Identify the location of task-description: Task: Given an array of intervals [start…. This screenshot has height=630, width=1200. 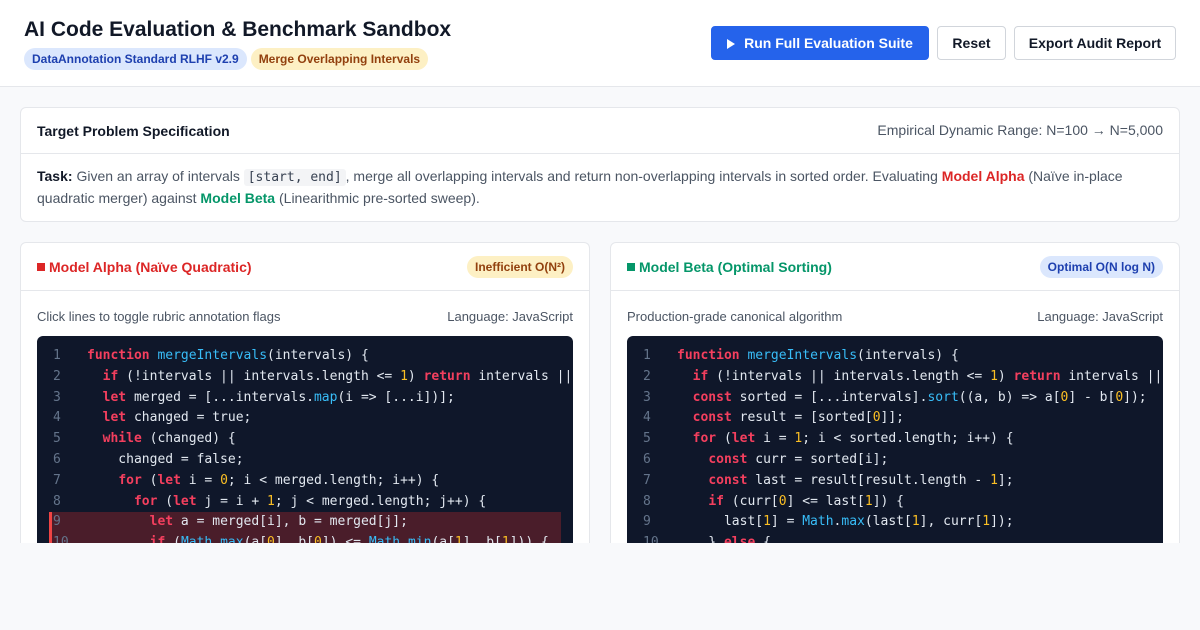
(597, 187).